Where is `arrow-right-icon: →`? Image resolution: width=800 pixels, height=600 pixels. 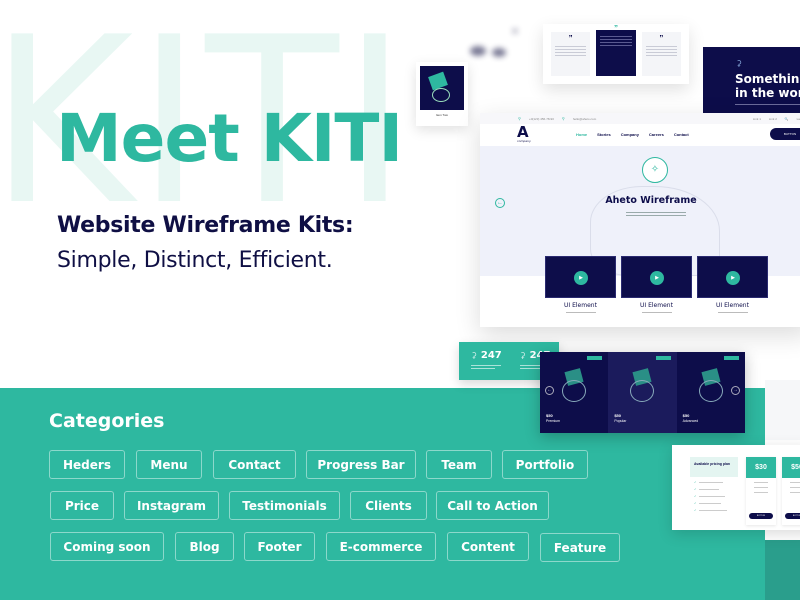
arrow-right-icon: → is located at coordinates (735, 390).